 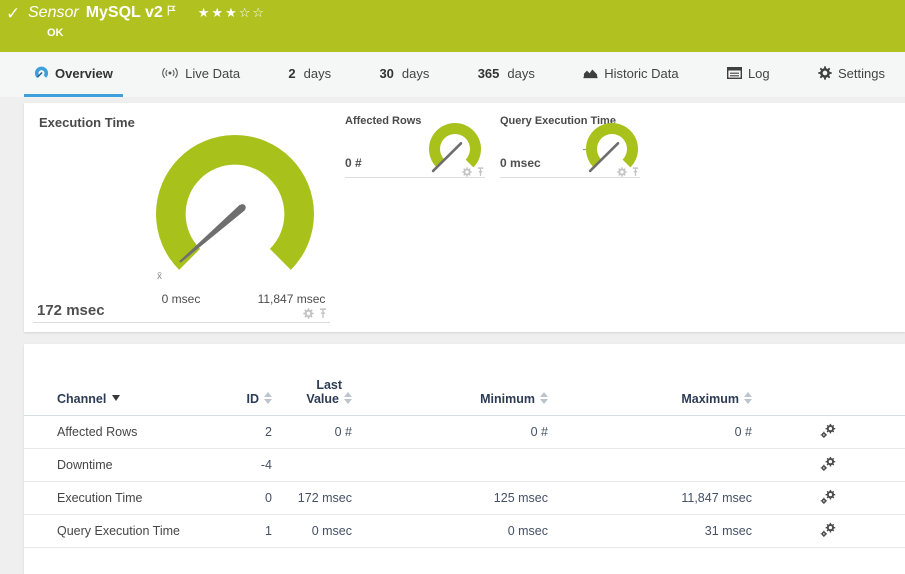 What do you see at coordinates (257, 531) in the screenshot?
I see `channel-id: 1` at bounding box center [257, 531].